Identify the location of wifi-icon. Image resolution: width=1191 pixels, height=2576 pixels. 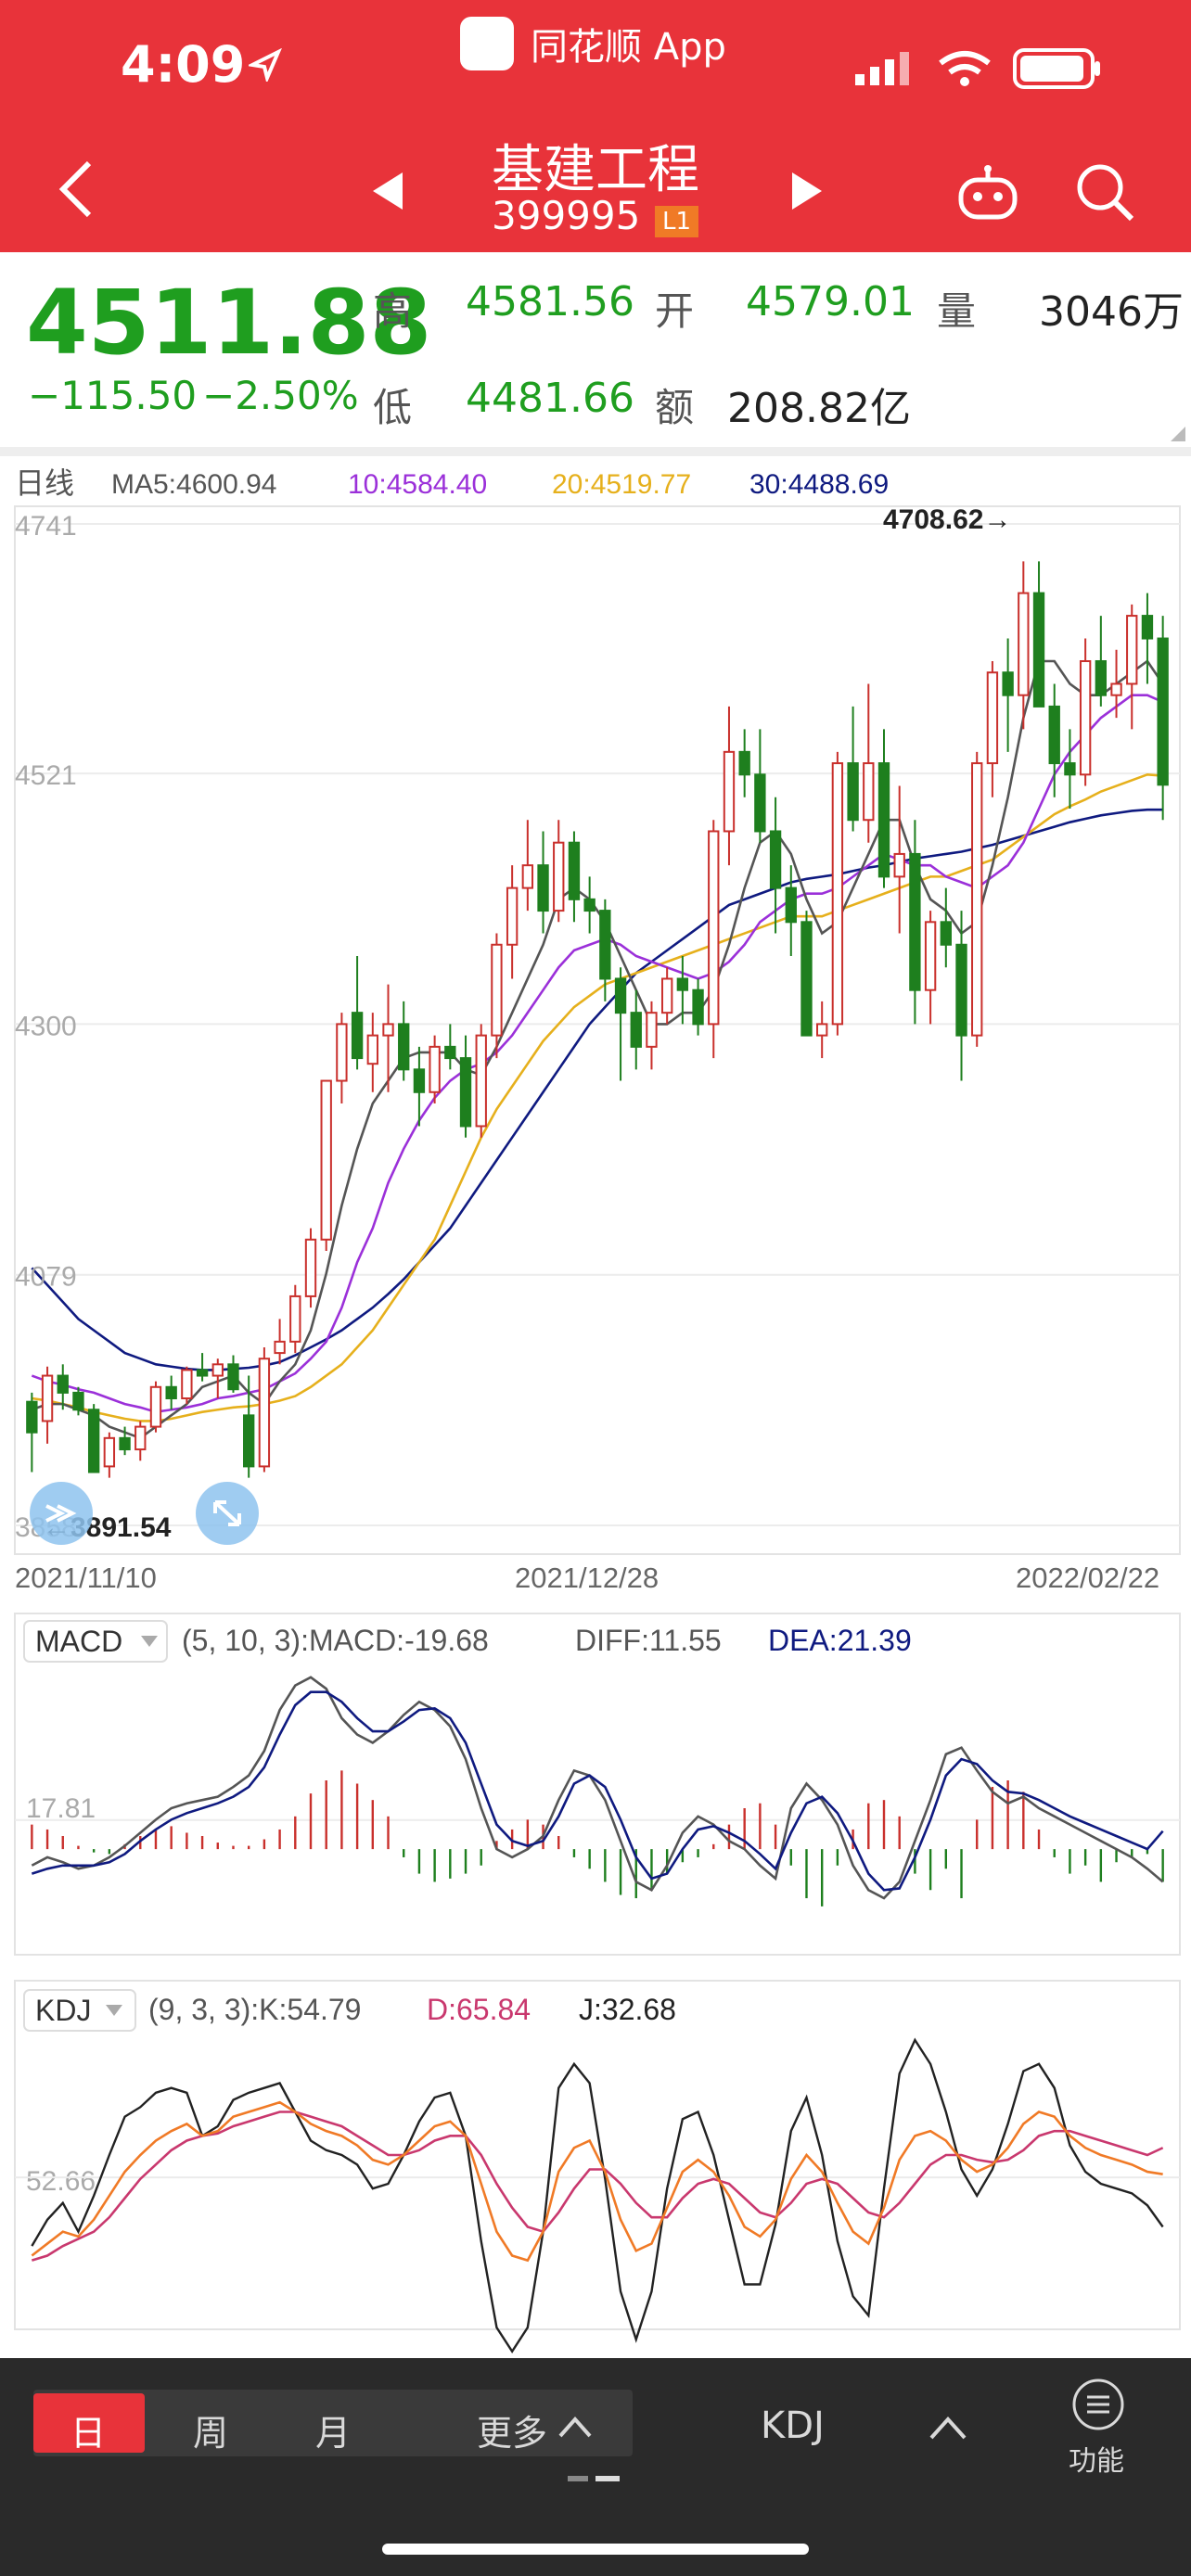
(965, 68).